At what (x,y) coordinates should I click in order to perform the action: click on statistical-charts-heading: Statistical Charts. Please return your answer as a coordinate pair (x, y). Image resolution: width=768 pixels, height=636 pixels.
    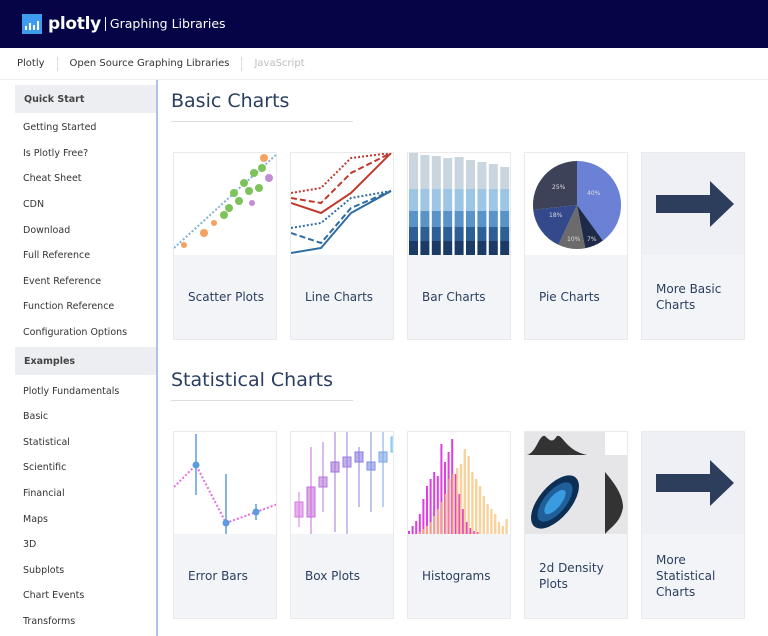
    Looking at the image, I should click on (262, 380).